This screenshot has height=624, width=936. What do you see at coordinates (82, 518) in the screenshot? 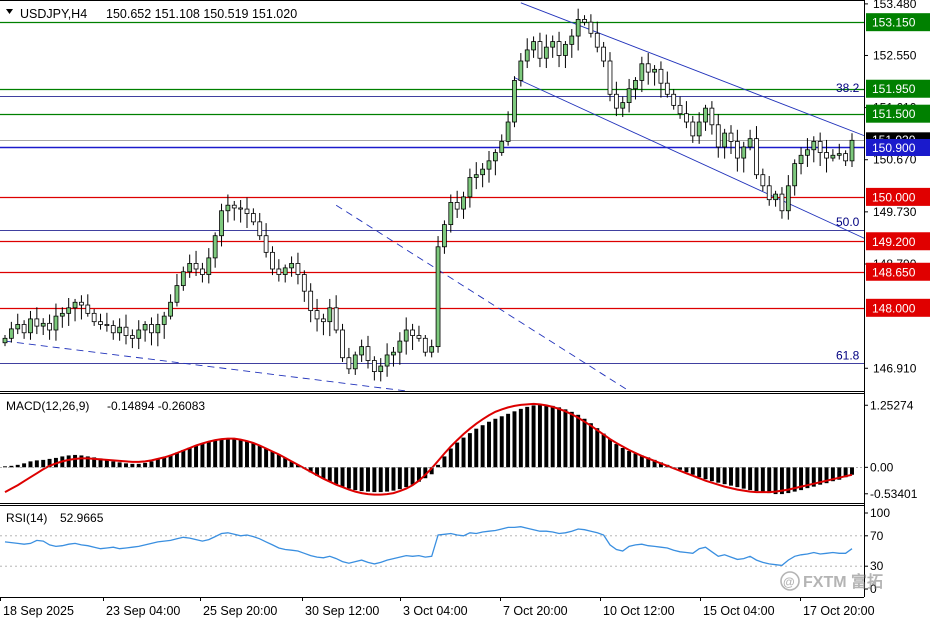
I see `rsi-value: 52.9665` at bounding box center [82, 518].